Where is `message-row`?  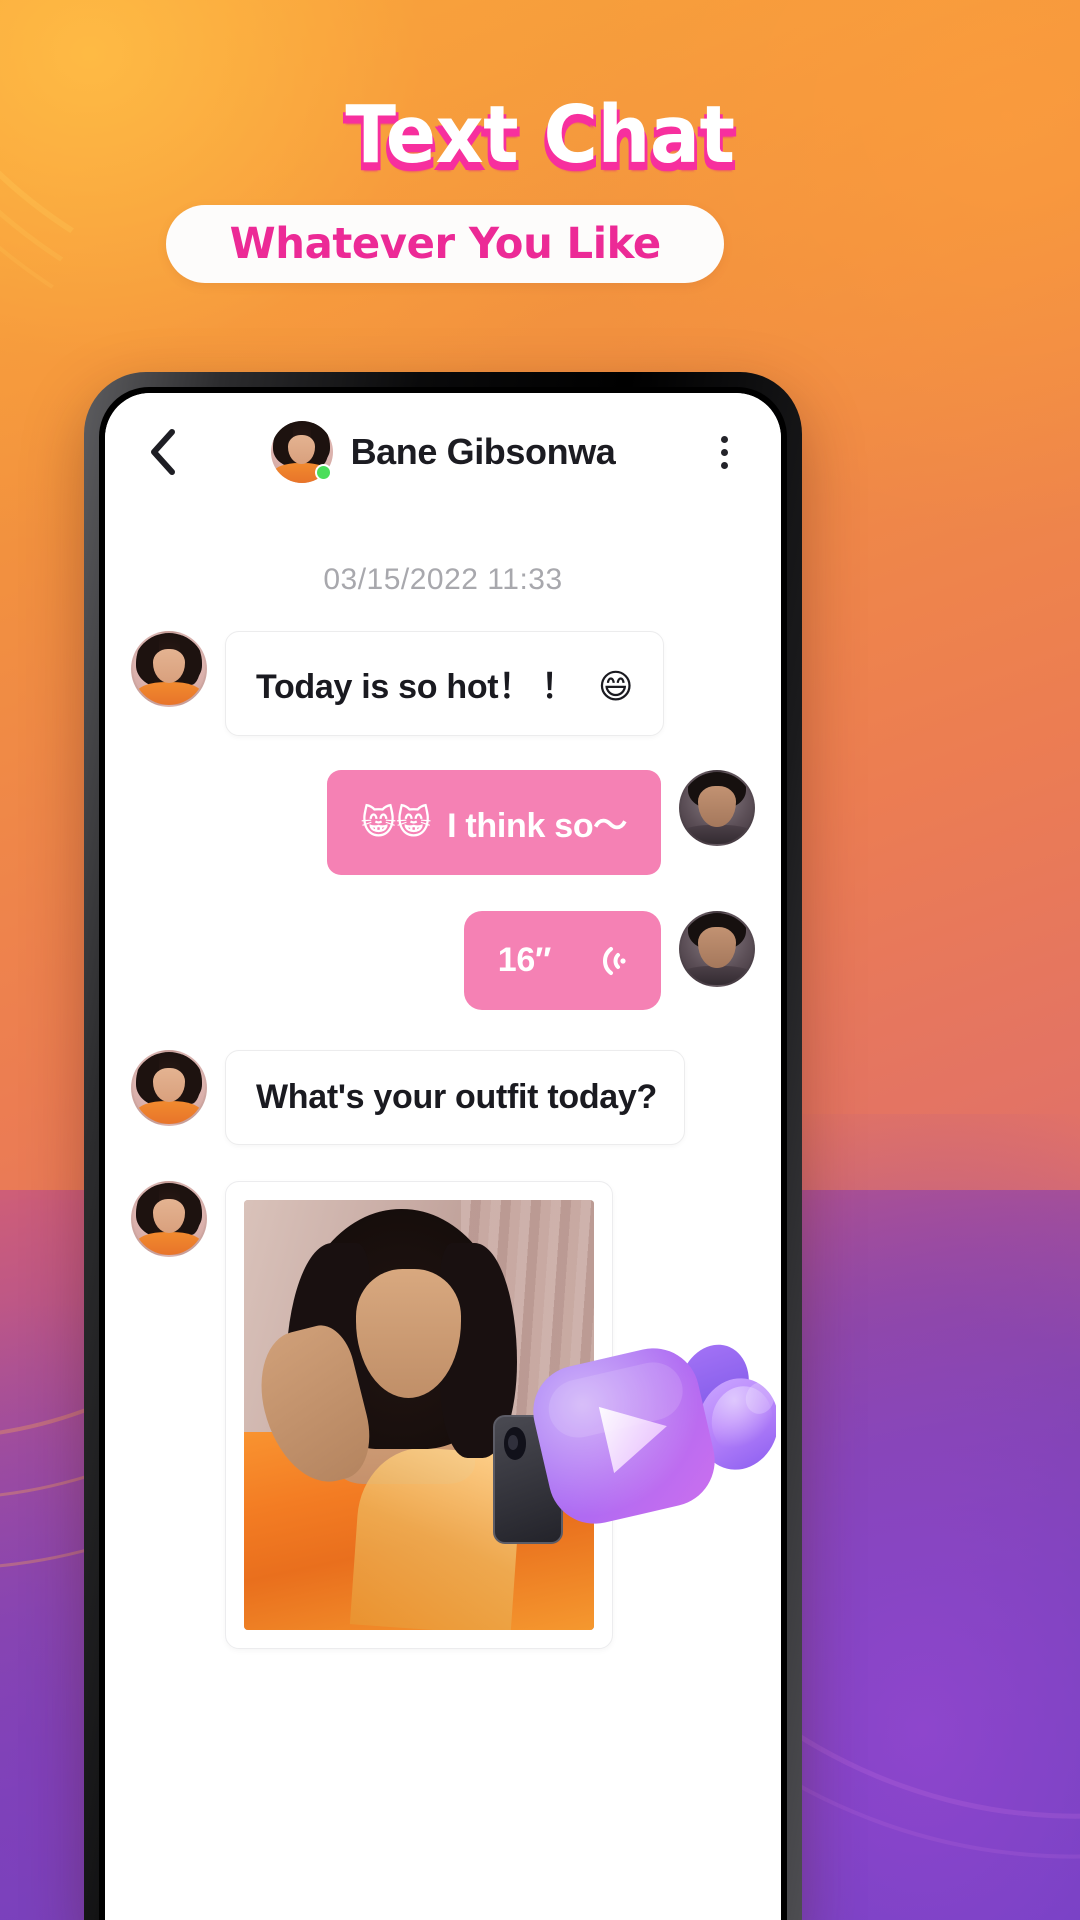 message-row is located at coordinates (443, 1415).